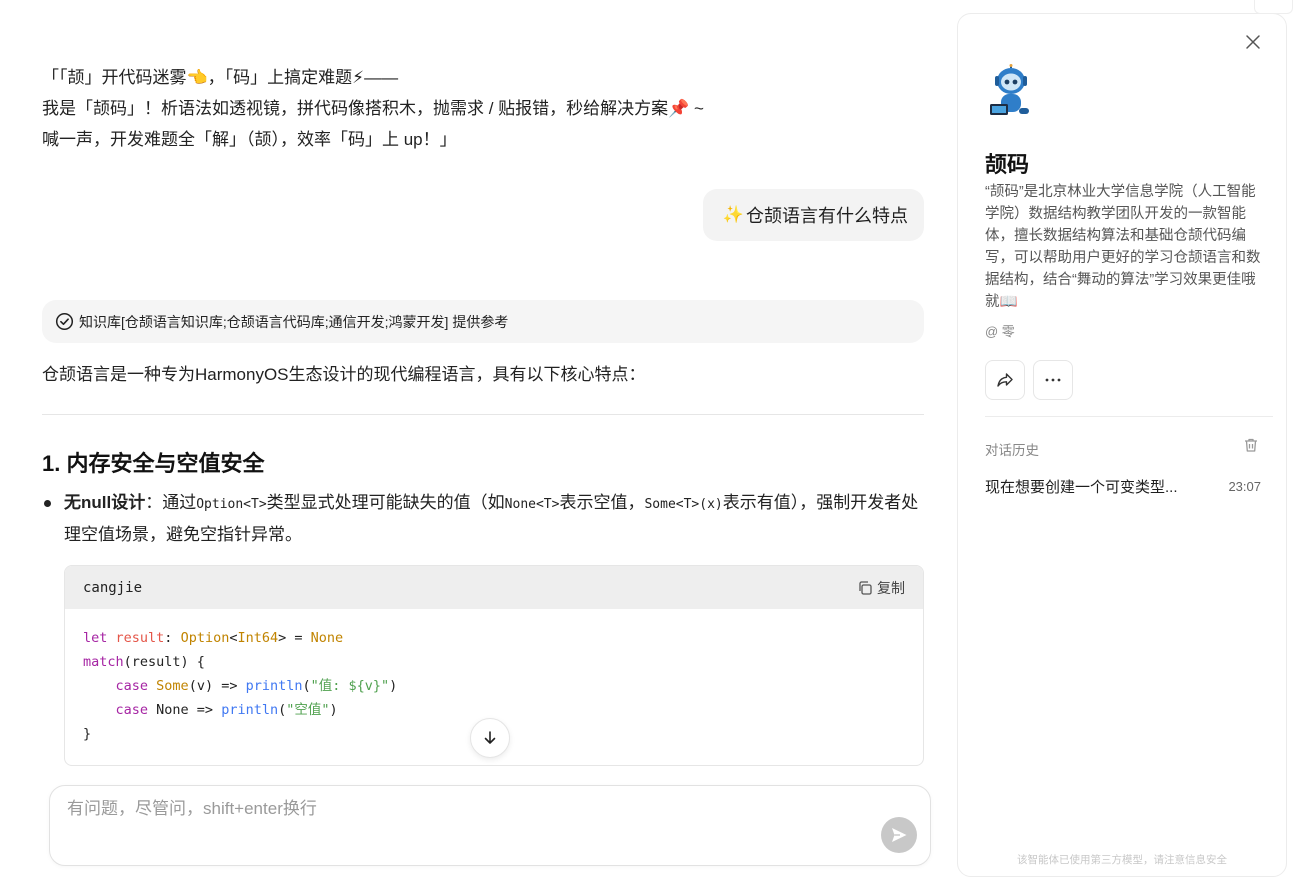  I want to click on bullet-dot, so click(47, 503).